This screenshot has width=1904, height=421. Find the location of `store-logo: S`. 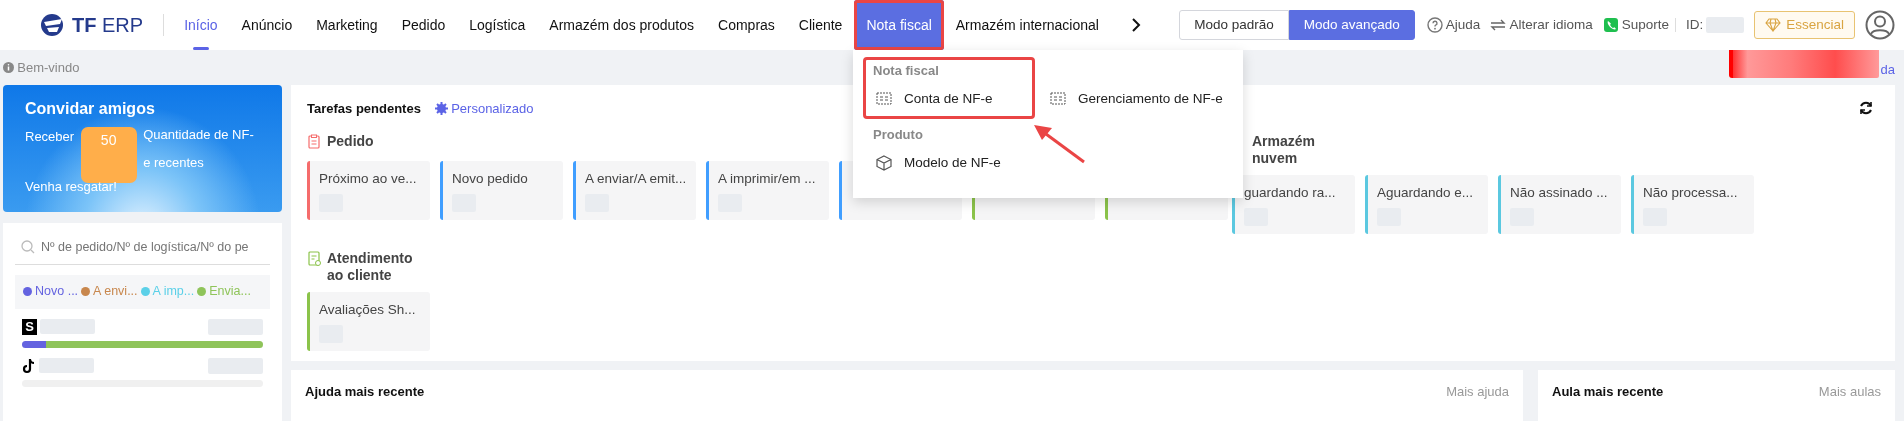

store-logo: S is located at coordinates (29, 326).